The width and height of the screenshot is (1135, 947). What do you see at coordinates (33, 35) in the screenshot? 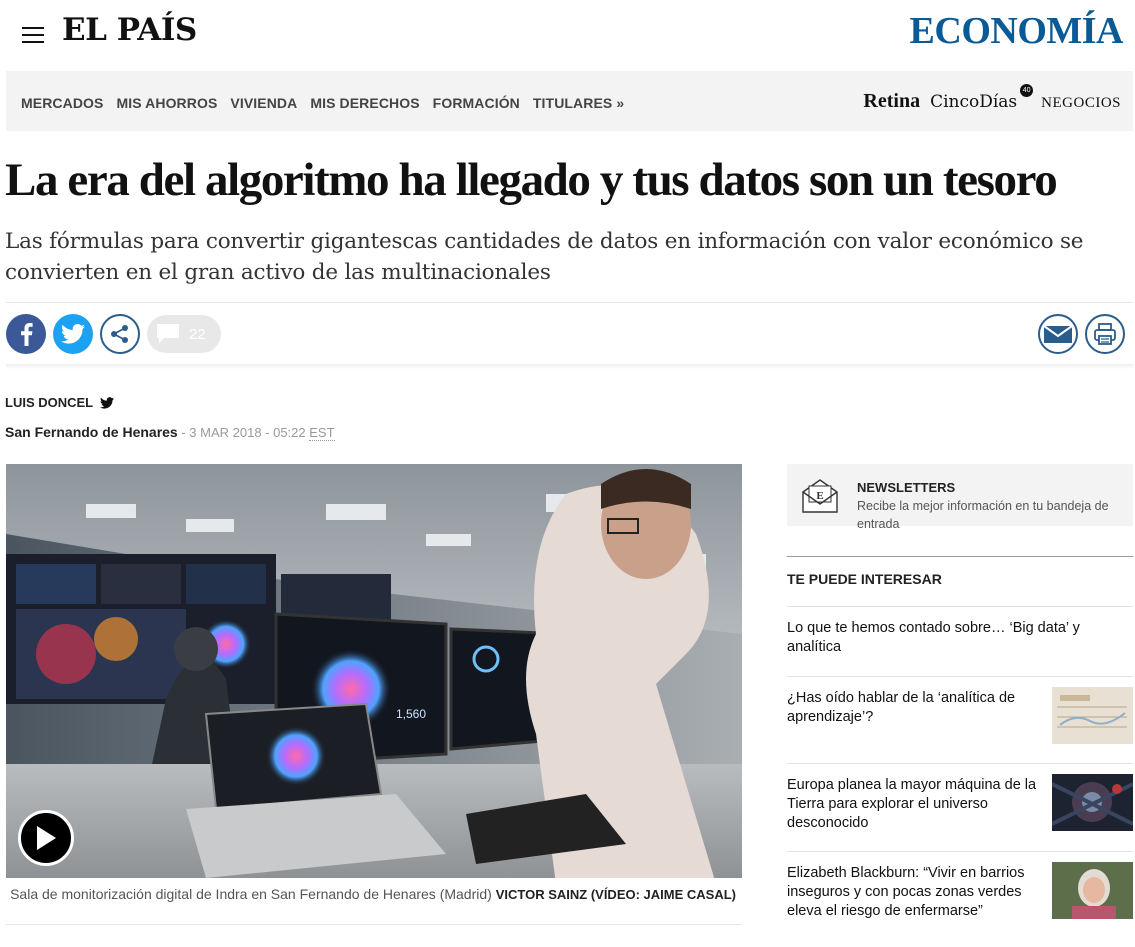
I see `hamburger-icon` at bounding box center [33, 35].